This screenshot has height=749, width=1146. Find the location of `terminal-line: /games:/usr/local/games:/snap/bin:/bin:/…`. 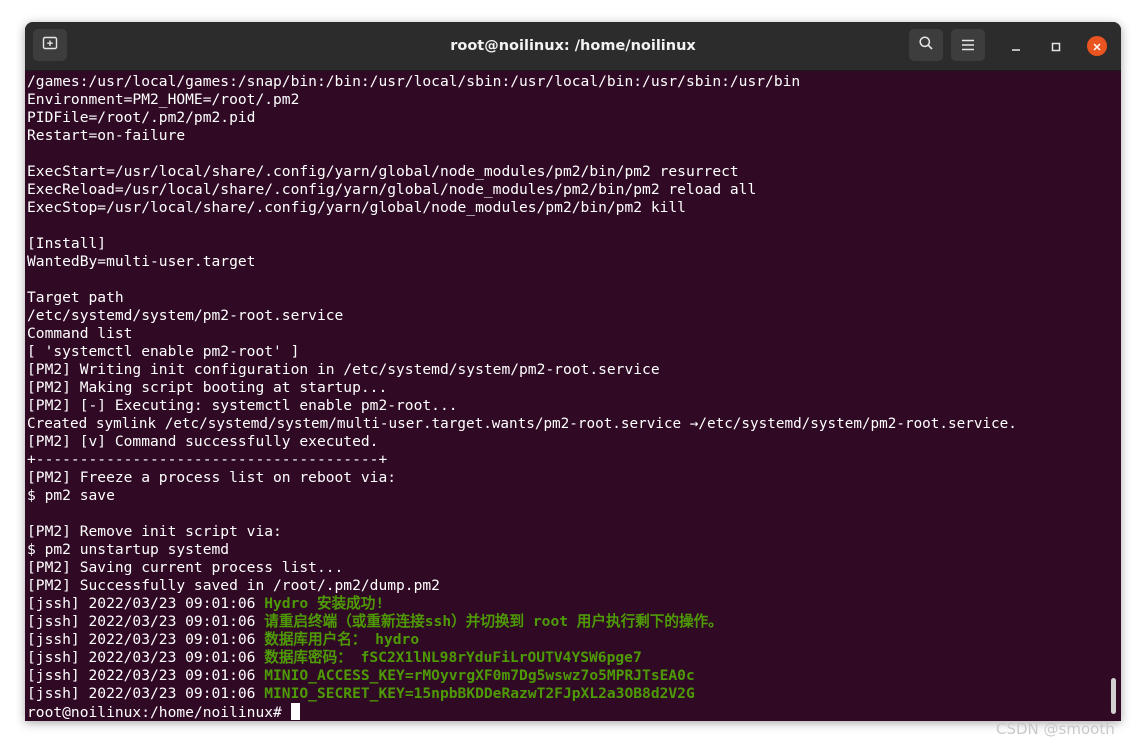

terminal-line: /games:/usr/local/games:/snap/bin:/bin:/… is located at coordinates (414, 81).